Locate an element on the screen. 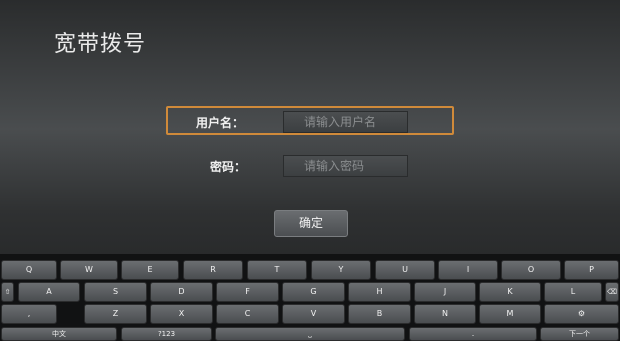 The width and height of the screenshot is (620, 341). key-o: O is located at coordinates (531, 270).